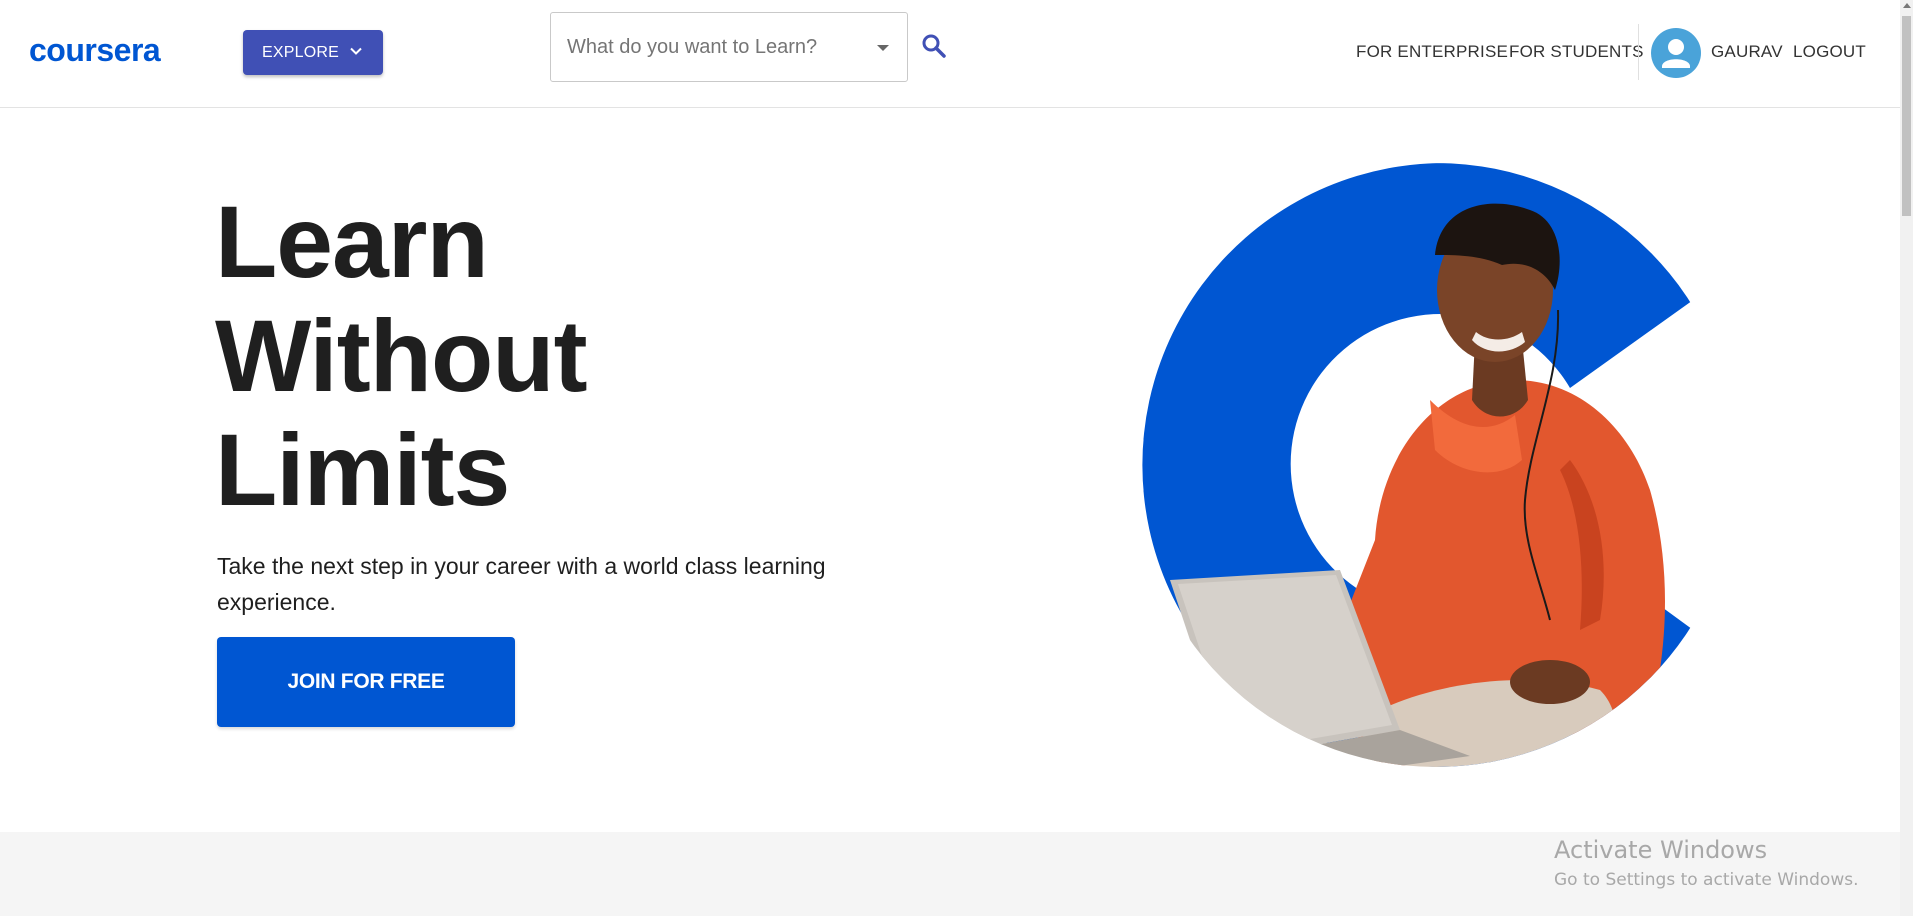 Image resolution: width=1913 pixels, height=916 pixels. Describe the element at coordinates (1829, 52) in the screenshot. I see `logout-link: LOGOUT` at that location.